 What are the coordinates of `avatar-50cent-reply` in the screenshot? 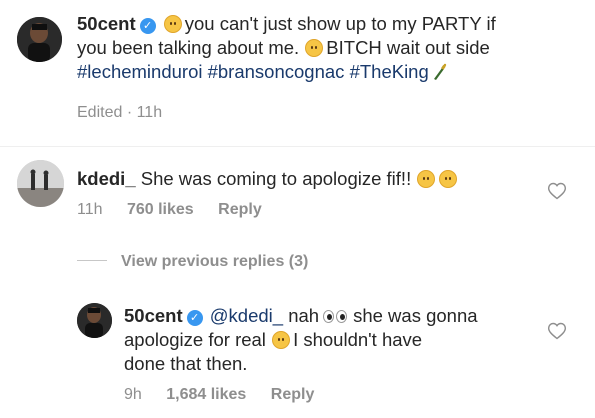 It's located at (94, 320).